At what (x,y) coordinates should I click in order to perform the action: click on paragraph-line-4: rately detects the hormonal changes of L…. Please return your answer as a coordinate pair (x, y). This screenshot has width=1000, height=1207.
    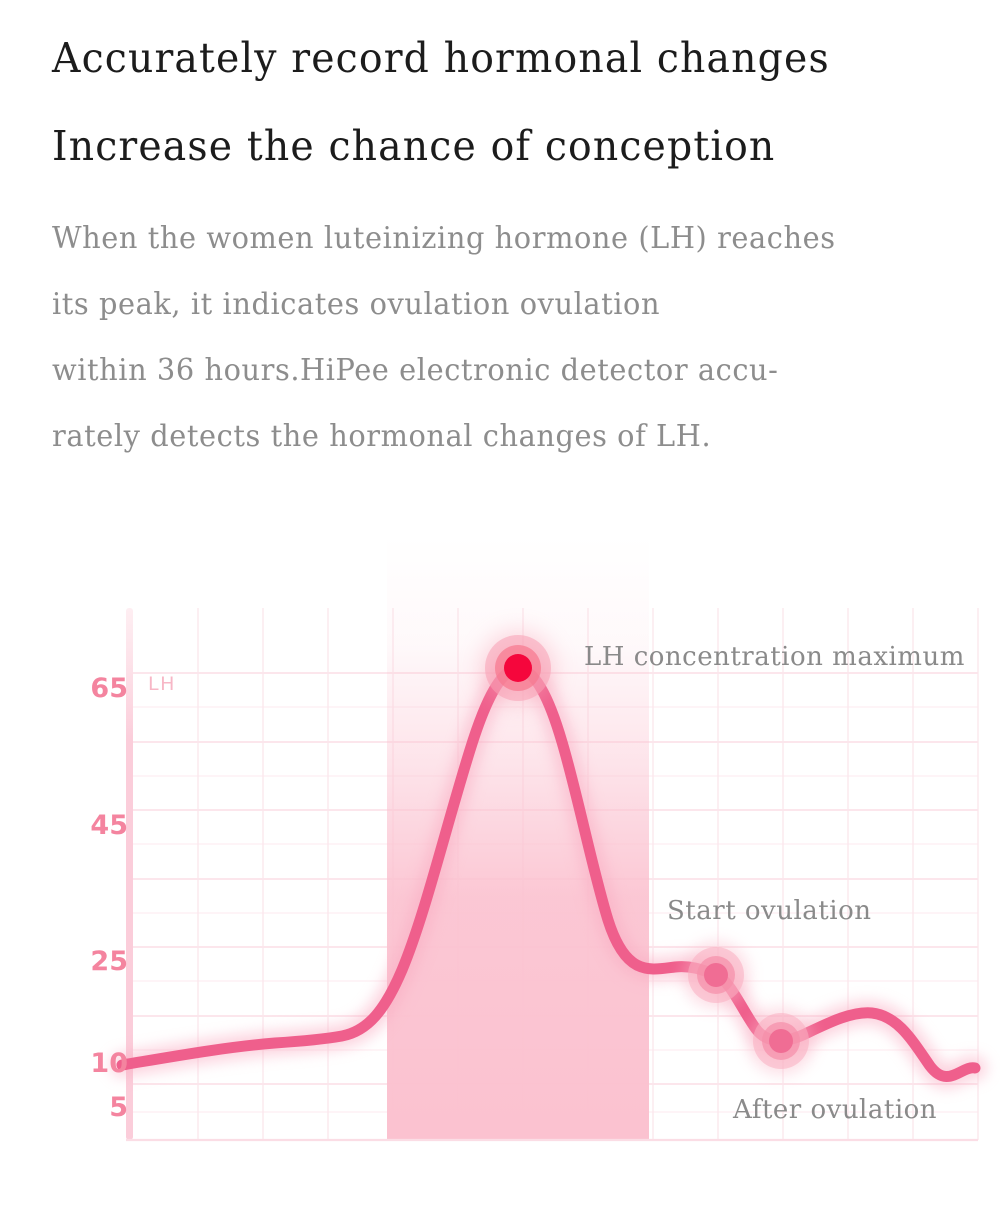
    Looking at the image, I should click on (382, 436).